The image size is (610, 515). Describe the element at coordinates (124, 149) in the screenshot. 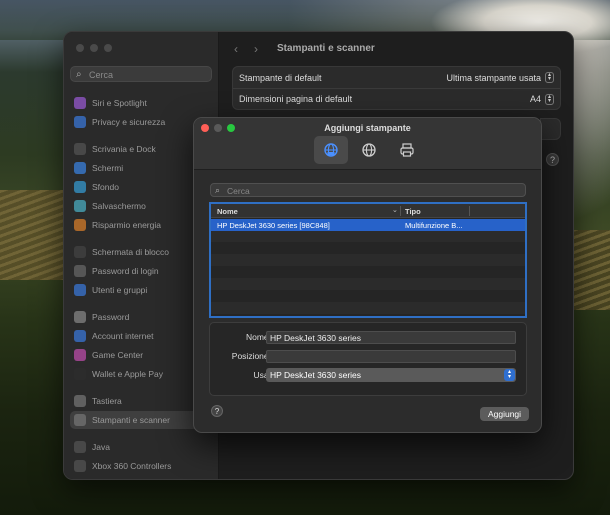

I see `sidebar-item-label: Scrivania e Dock` at that location.